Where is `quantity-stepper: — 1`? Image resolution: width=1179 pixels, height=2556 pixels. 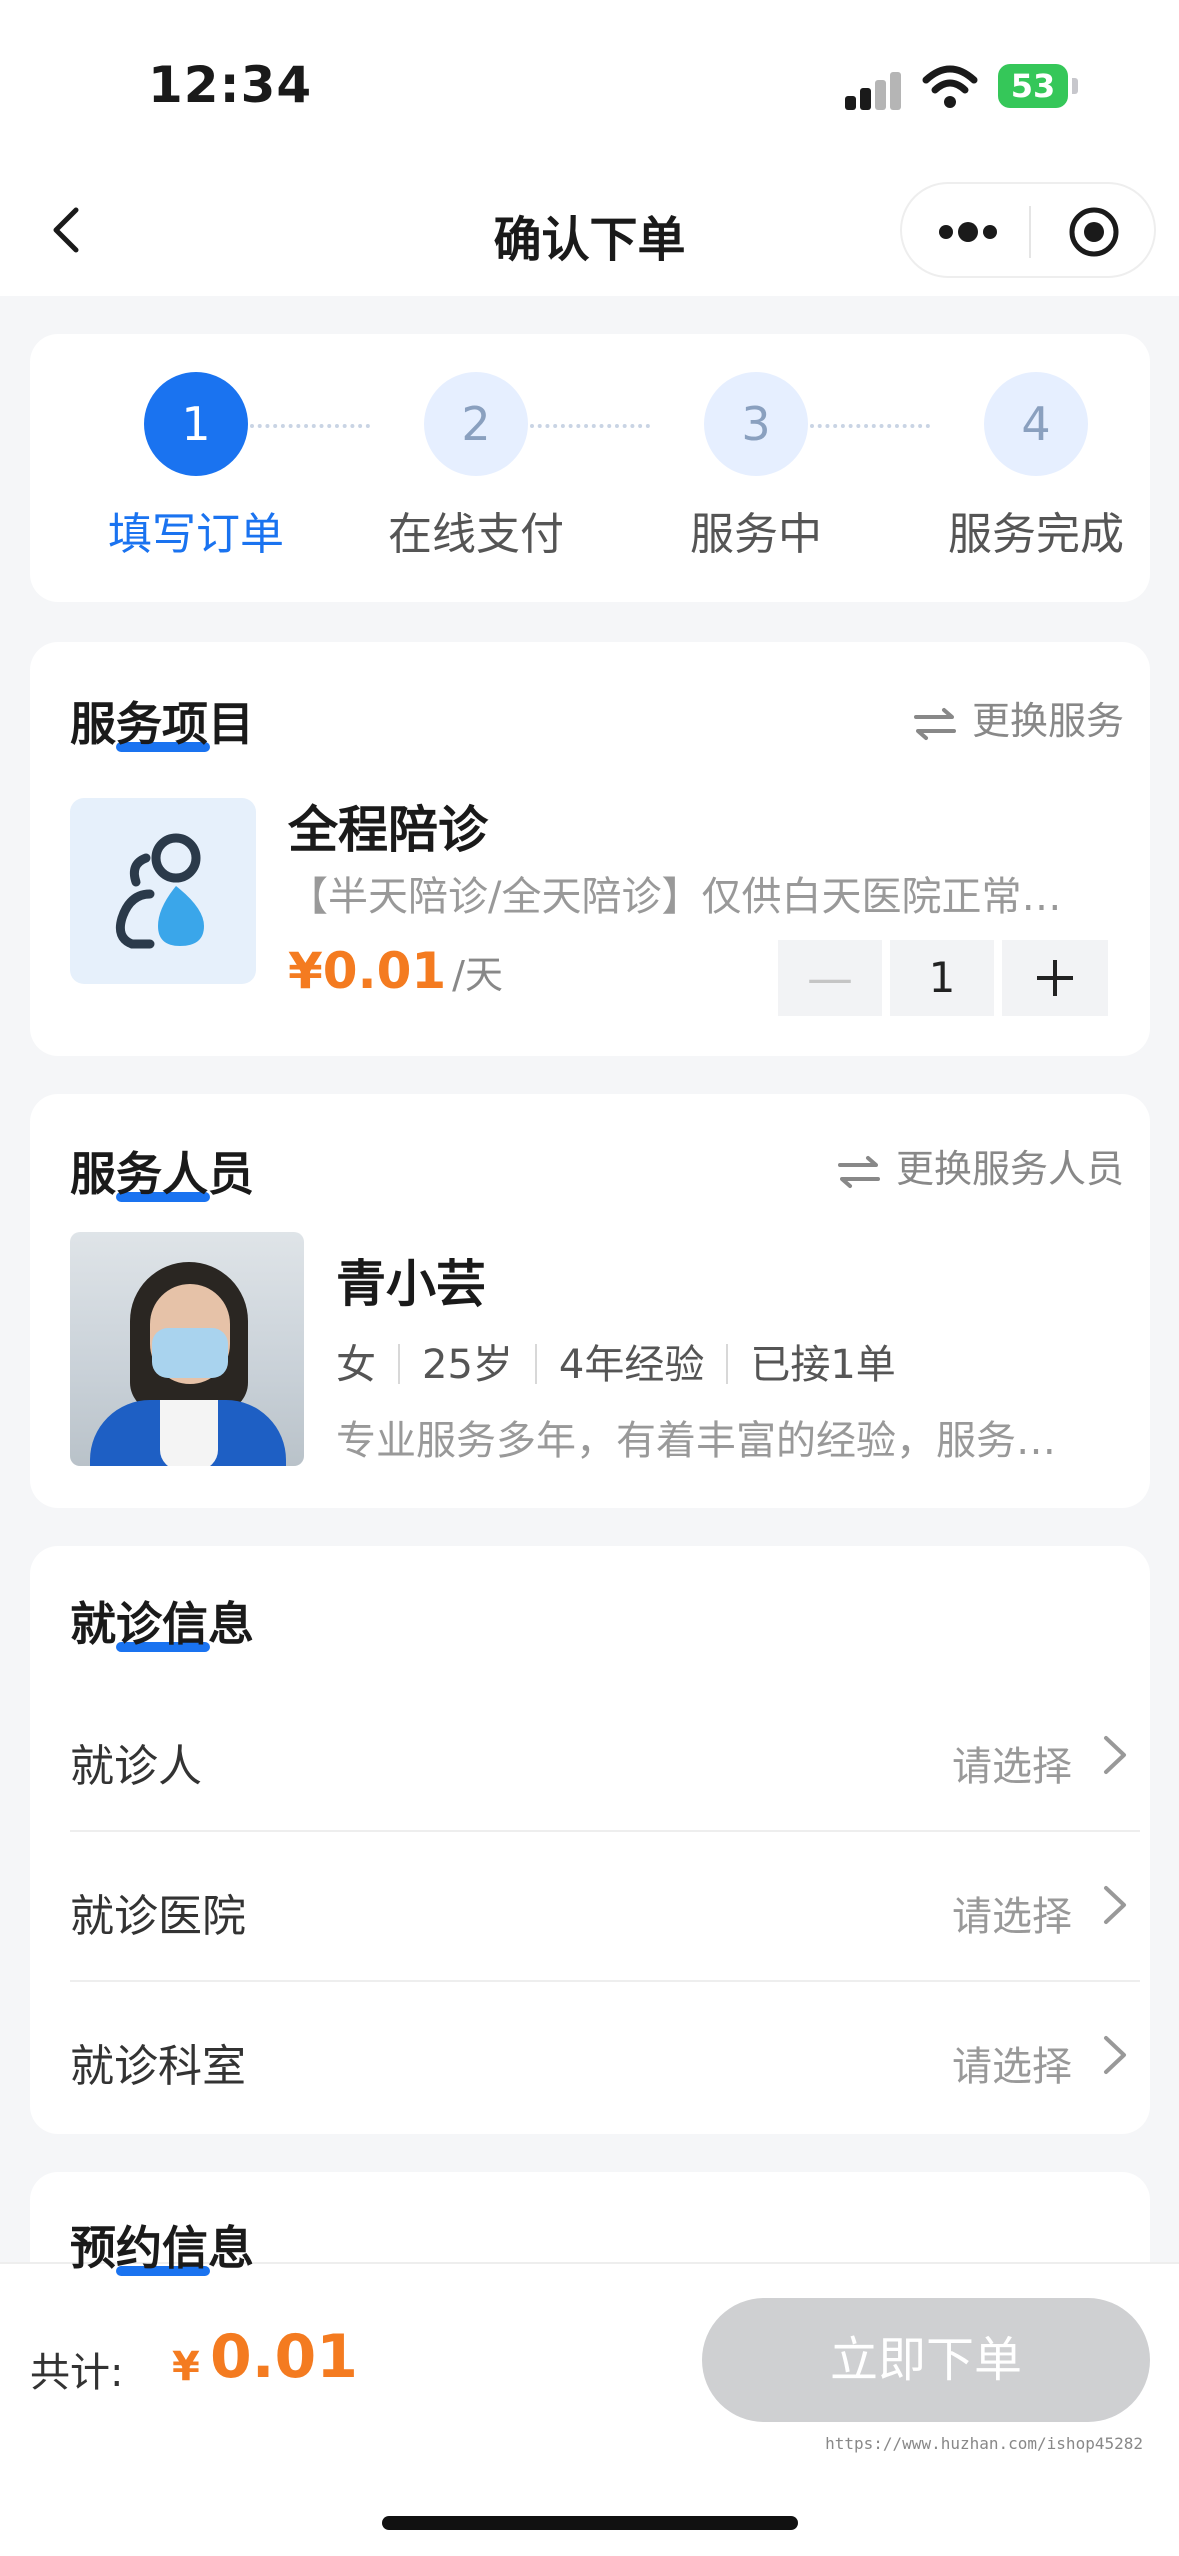 quantity-stepper: — 1 is located at coordinates (943, 978).